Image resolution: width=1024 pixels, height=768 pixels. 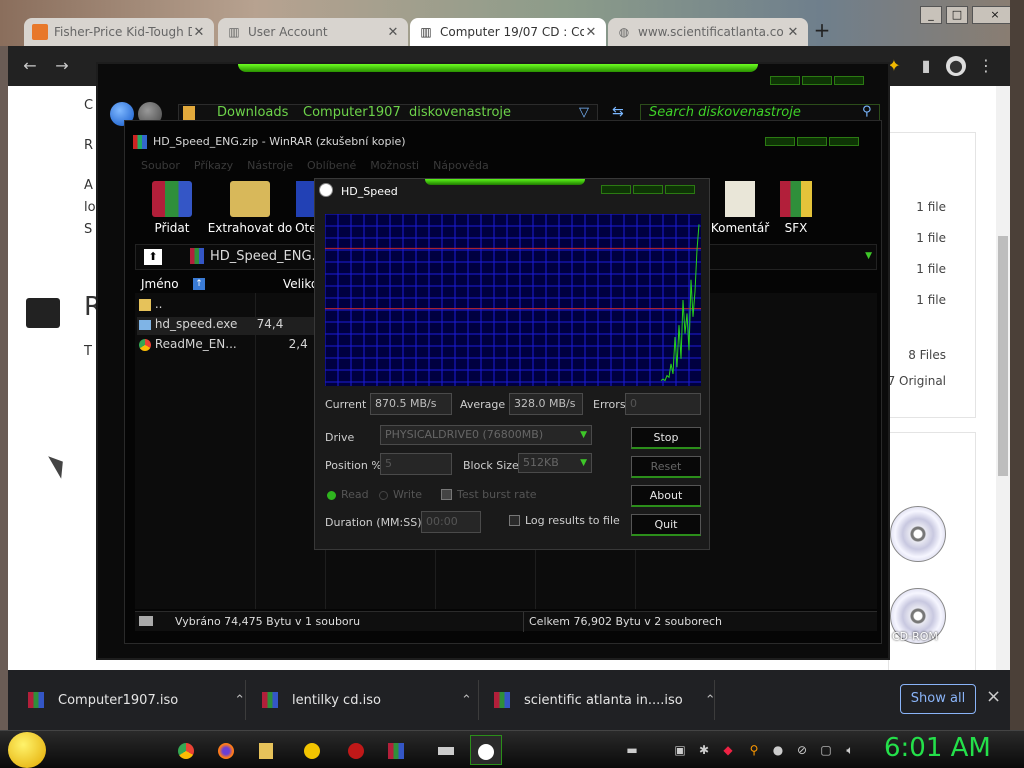 What do you see at coordinates (346, 404) in the screenshot?
I see `current-label: Current` at bounding box center [346, 404].